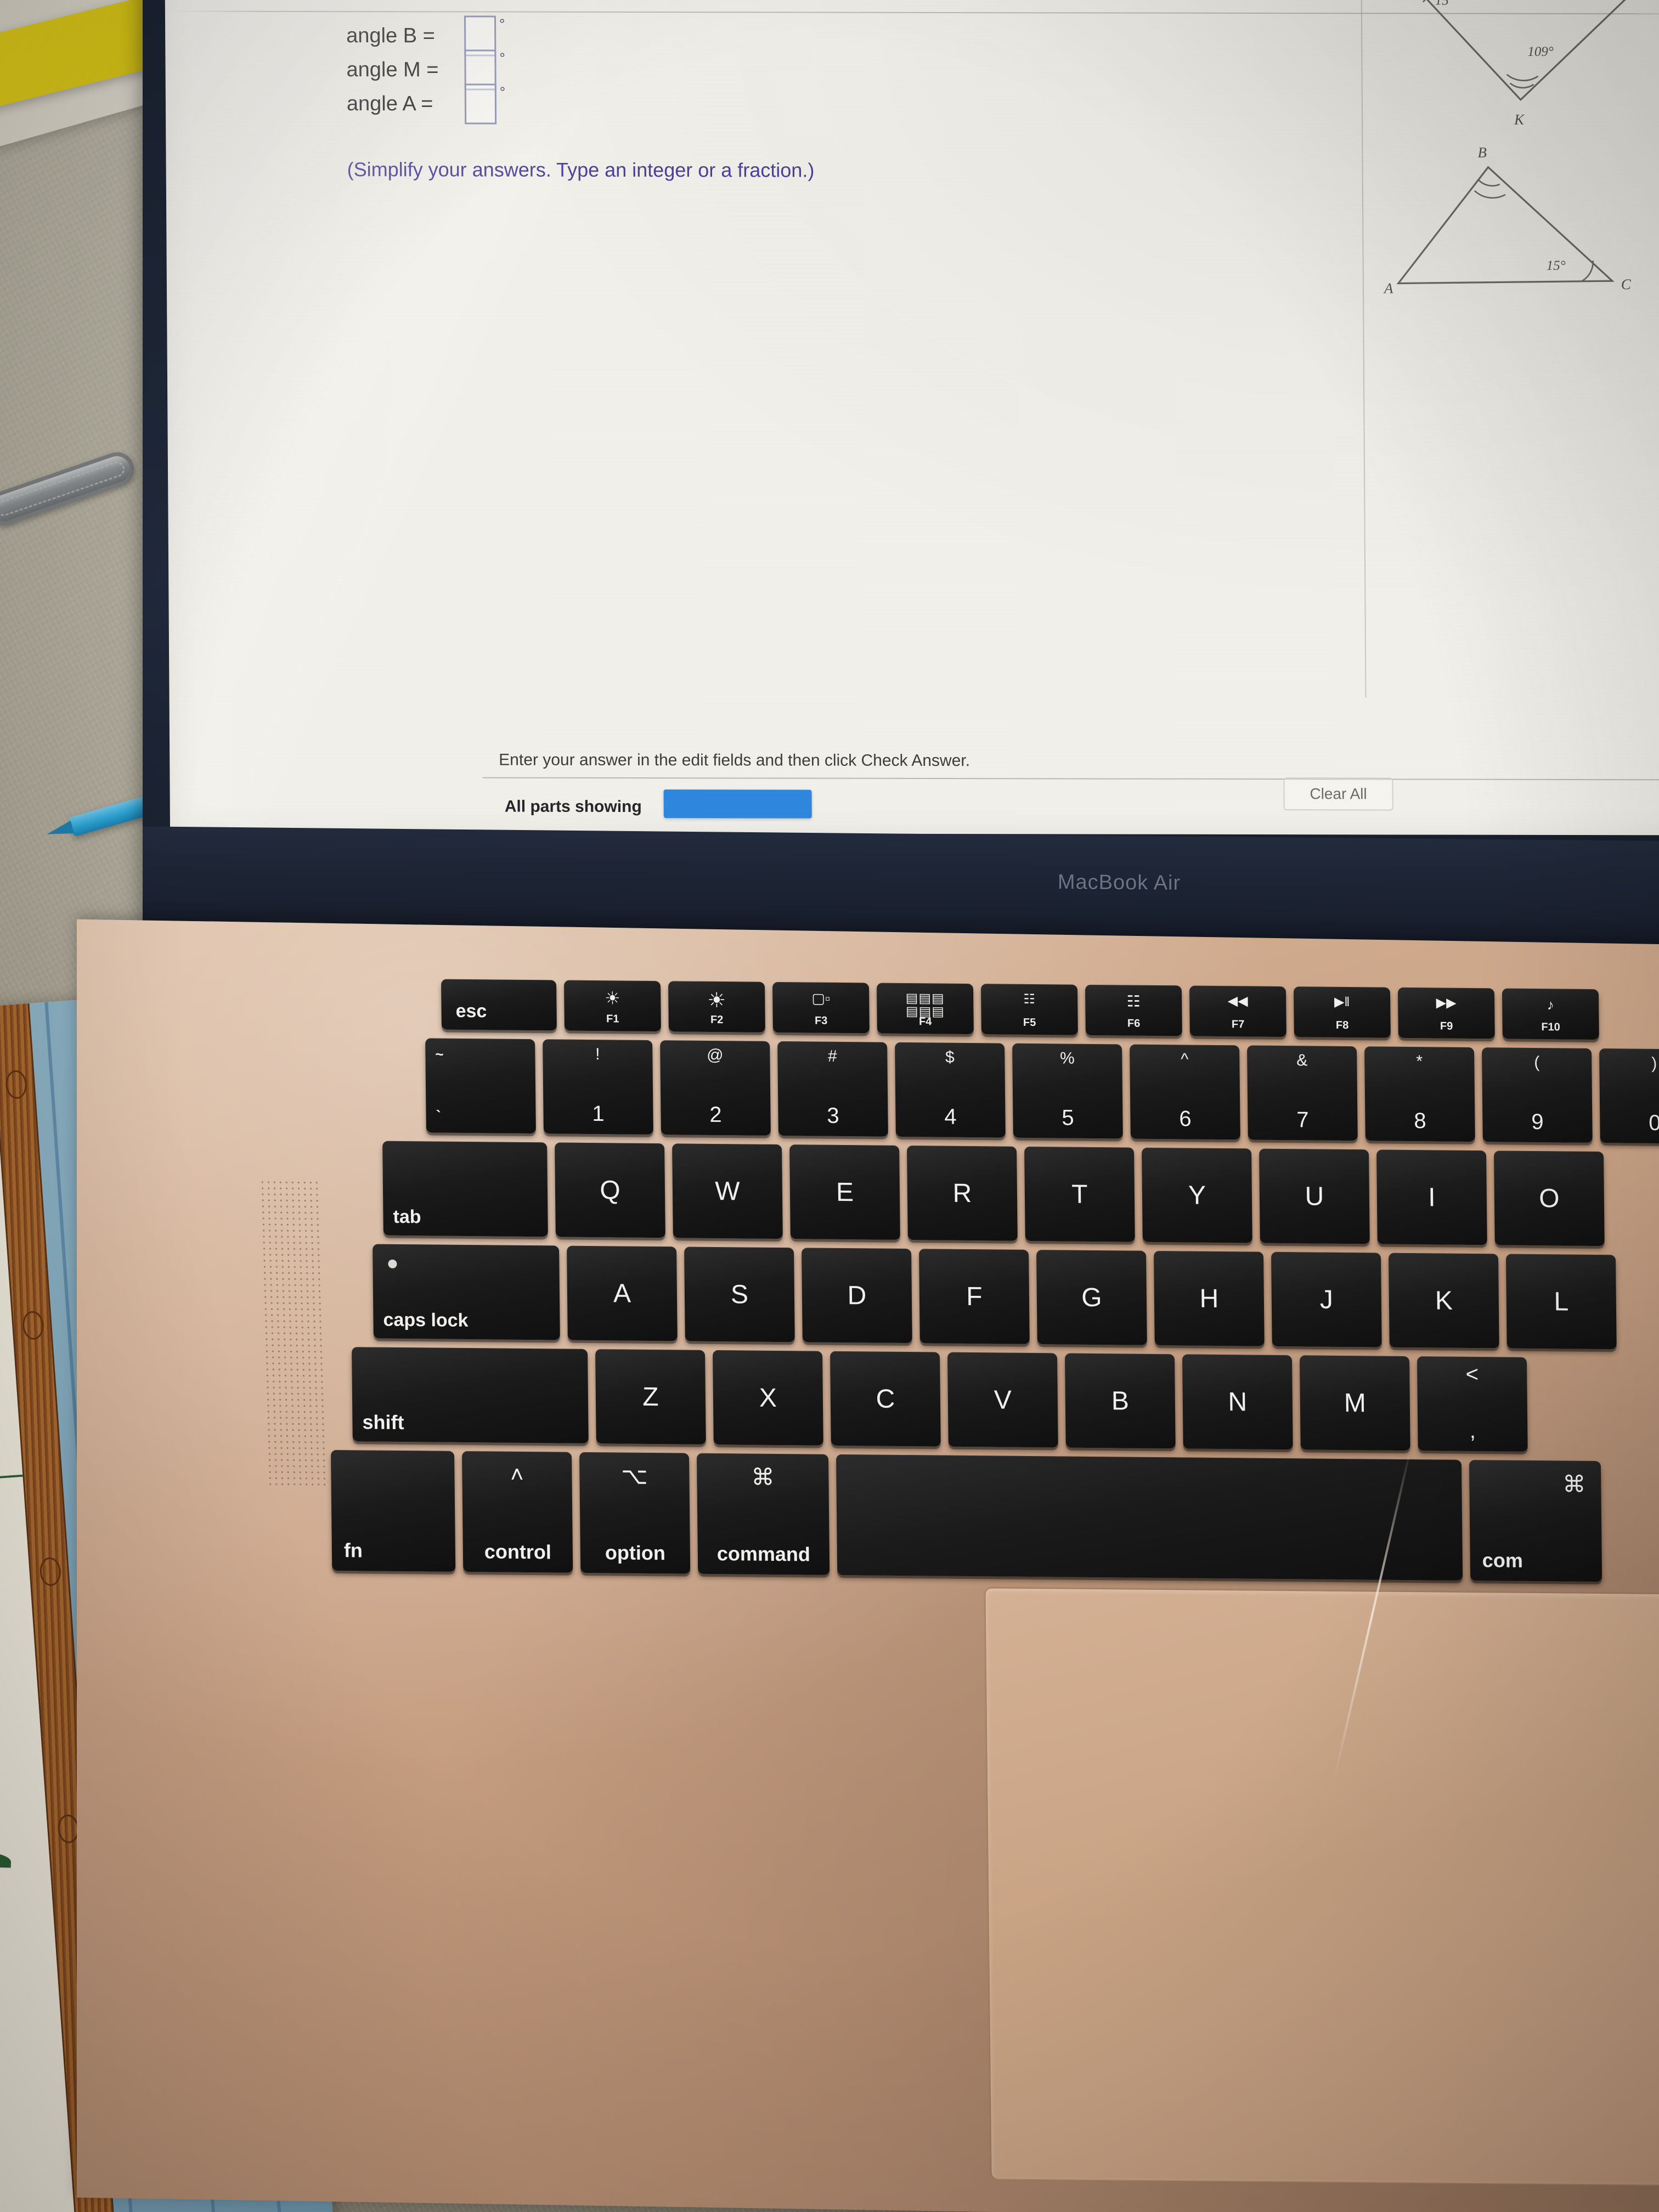  What do you see at coordinates (1238, 1011) in the screenshot?
I see `key-f7: ◀◀ F7` at bounding box center [1238, 1011].